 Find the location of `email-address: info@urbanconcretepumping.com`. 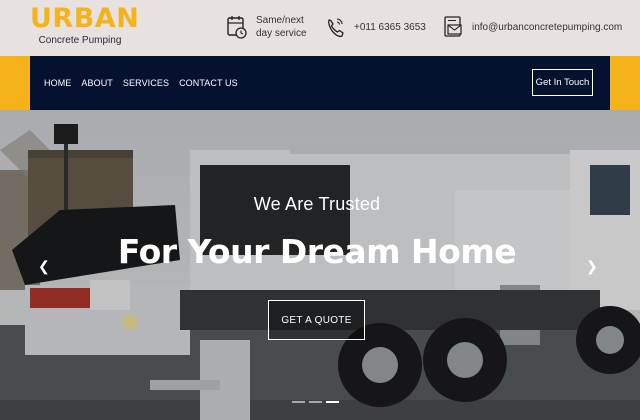

email-address: info@urbanconcretepumping.com is located at coordinates (547, 27).